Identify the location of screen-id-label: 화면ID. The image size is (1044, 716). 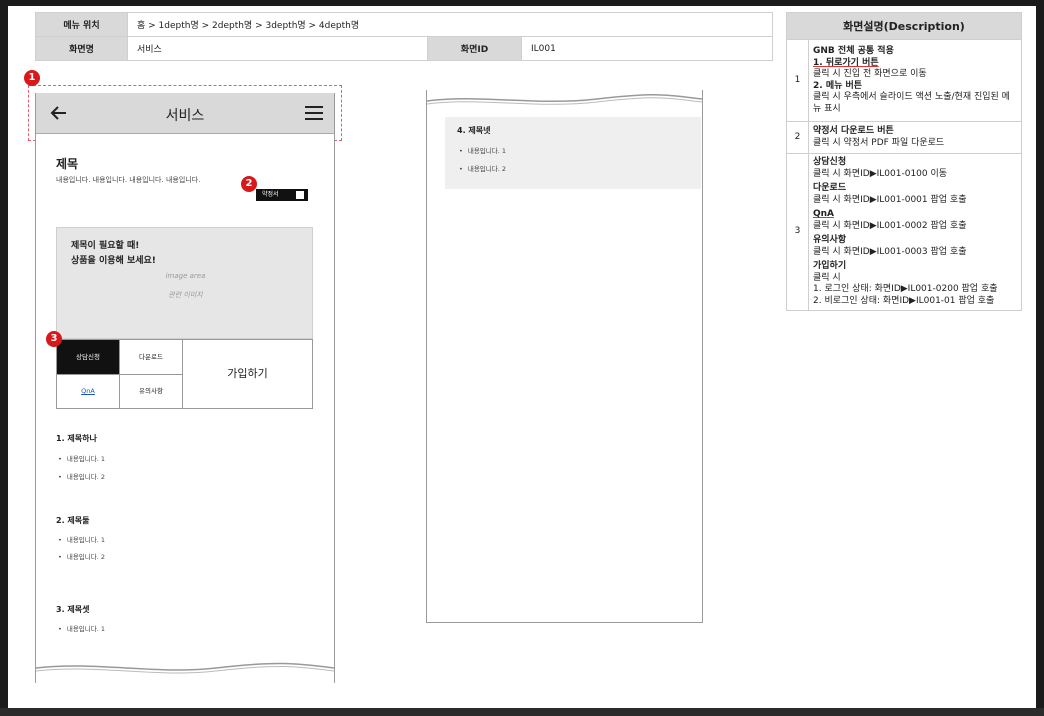
(474, 48).